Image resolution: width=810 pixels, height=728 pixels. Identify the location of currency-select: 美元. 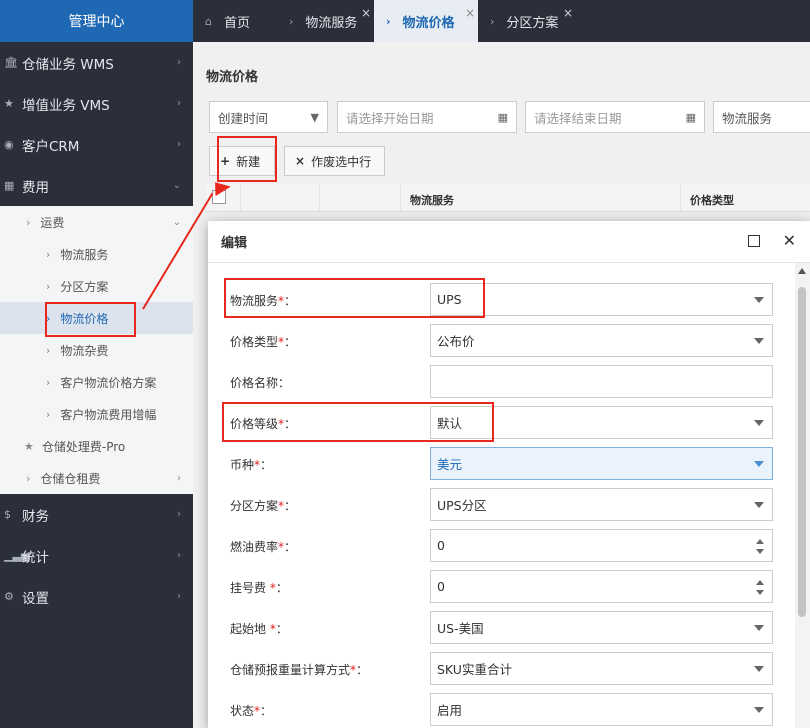
(601, 463).